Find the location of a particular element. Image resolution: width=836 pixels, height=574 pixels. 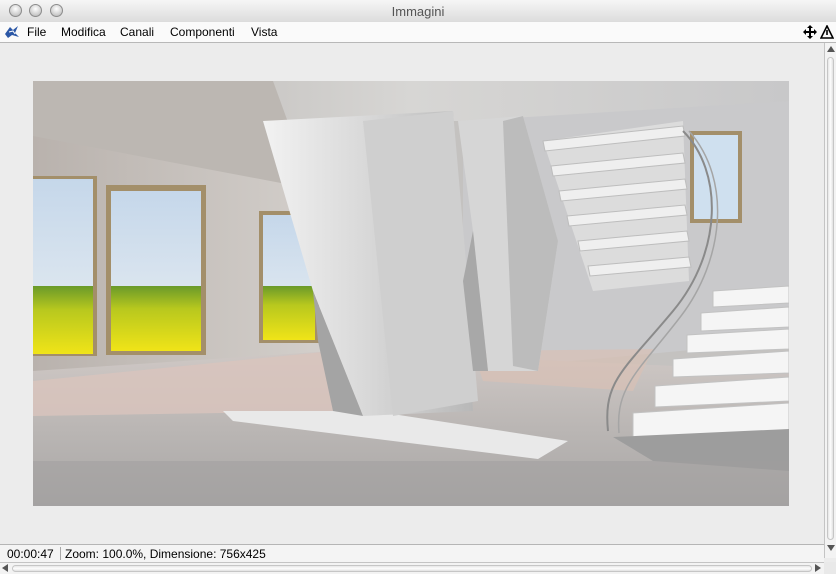

menu-bar: File Modifica Canali Componenti Vista is located at coordinates (418, 32).